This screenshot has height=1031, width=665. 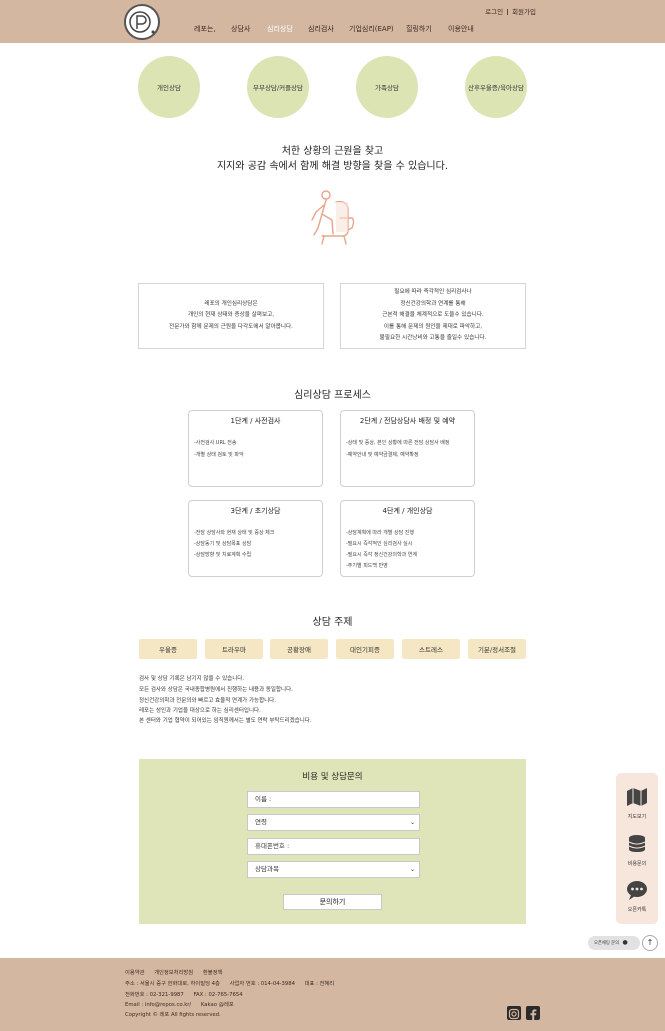 What do you see at coordinates (433, 303) in the screenshot?
I see `desc-right-line: 정신건강의학과 연계를 통해` at bounding box center [433, 303].